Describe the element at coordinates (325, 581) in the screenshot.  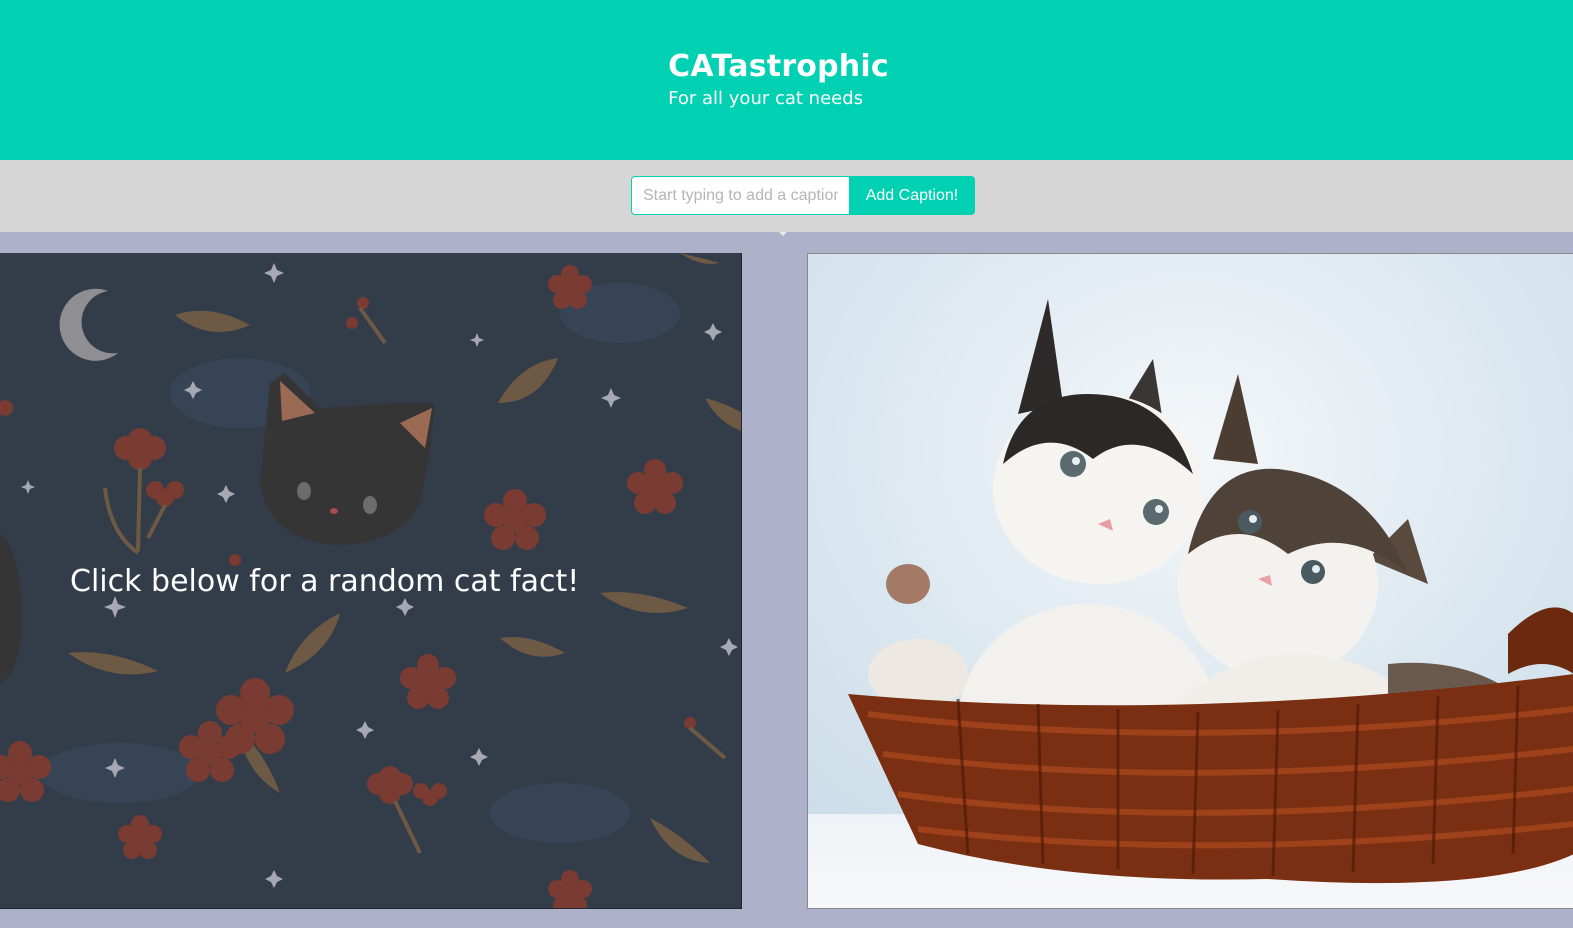
I see `cat-fact-prompt: Click below for a random cat fact!` at that location.